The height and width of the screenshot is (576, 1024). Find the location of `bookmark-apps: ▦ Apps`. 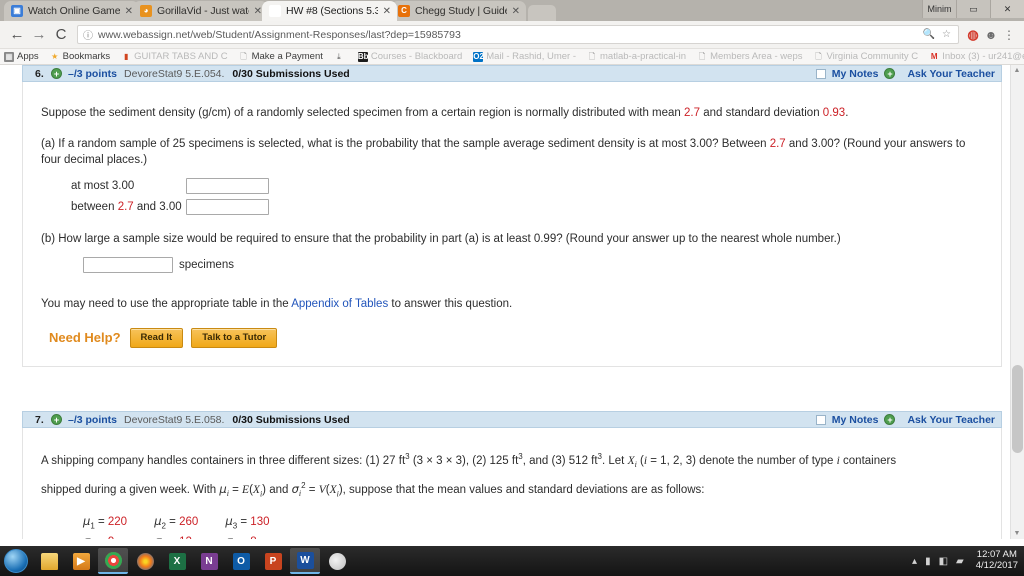

bookmark-apps: ▦ Apps is located at coordinates (21, 56).